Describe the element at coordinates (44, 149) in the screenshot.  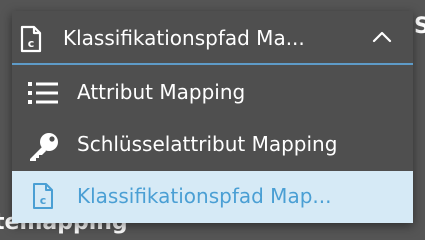
I see `key-icon` at that location.